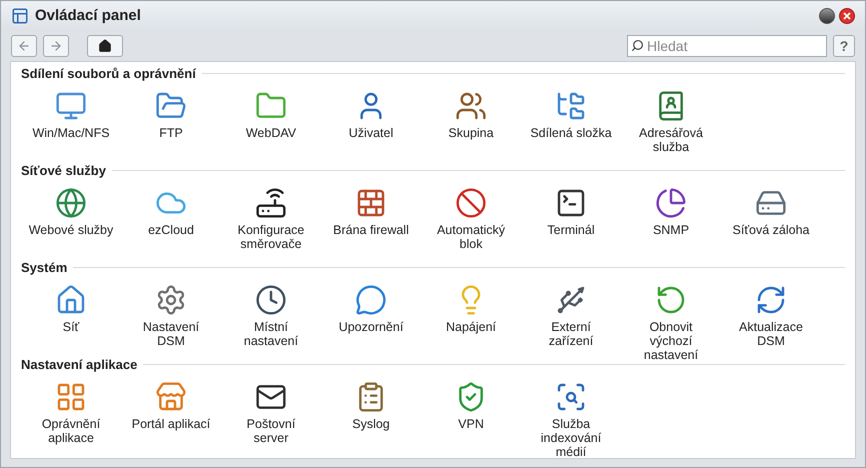 This screenshot has height=468, width=866. Describe the element at coordinates (771, 334) in the screenshot. I see `item-label: Aktualizace DSM` at that location.